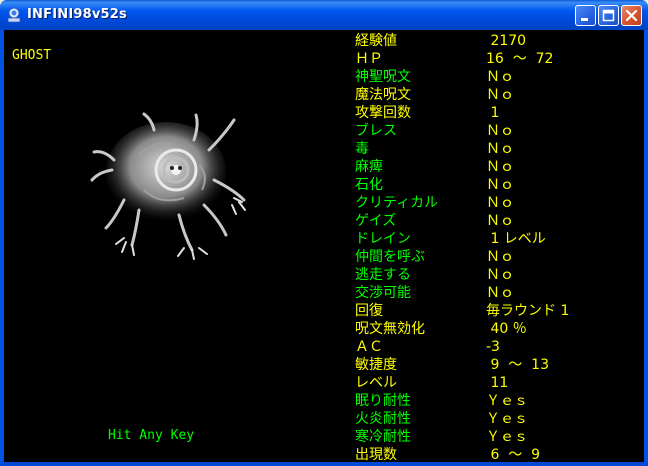  Describe the element at coordinates (520, 59) in the screenshot. I see `stat-value: 16 ～ 72` at that location.